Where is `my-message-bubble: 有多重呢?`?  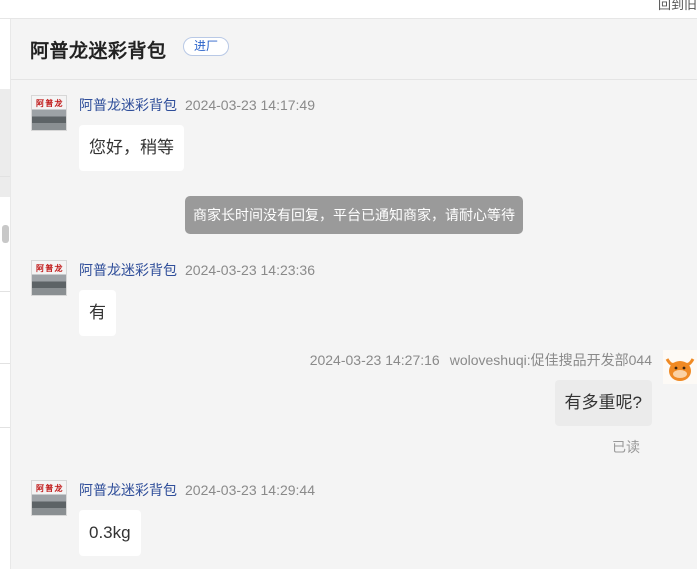 my-message-bubble: 有多重呢? is located at coordinates (603, 403).